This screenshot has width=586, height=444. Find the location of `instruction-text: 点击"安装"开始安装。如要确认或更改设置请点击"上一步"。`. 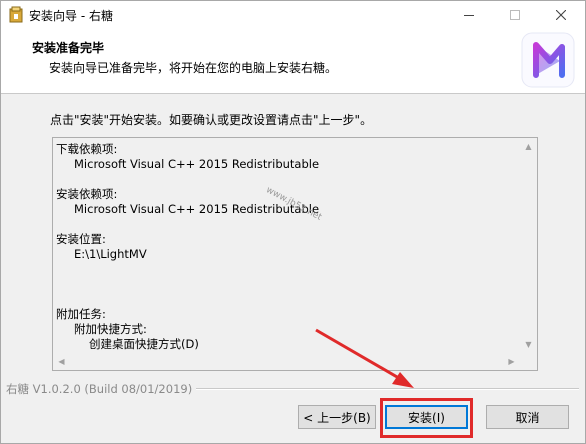

instruction-text: 点击"安装"开始安装。如要确认或更改设置请点击"上一步"。 is located at coordinates (211, 120).